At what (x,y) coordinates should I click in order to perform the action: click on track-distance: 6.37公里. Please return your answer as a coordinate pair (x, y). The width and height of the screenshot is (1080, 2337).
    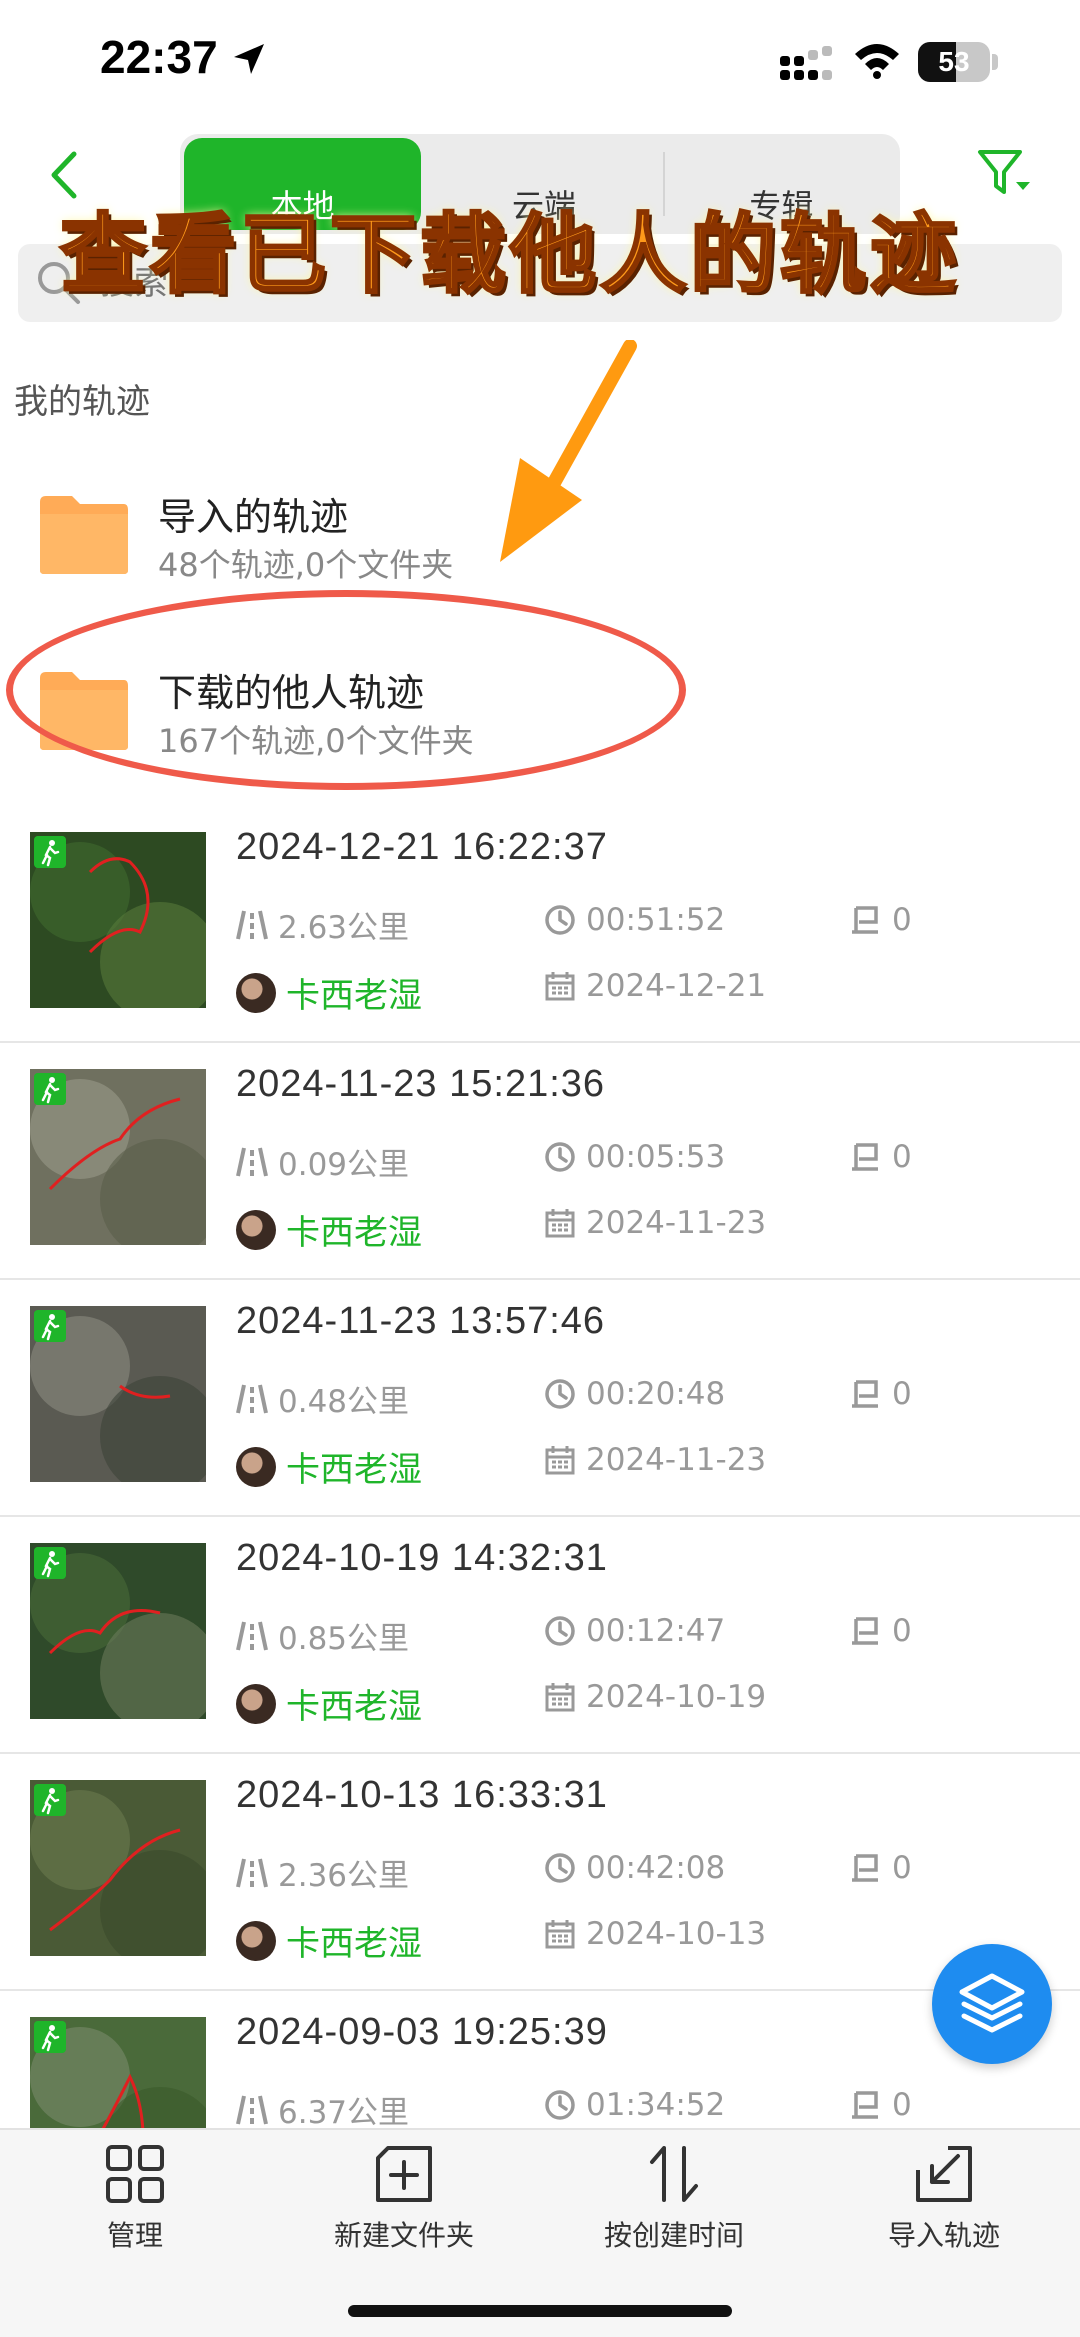
    Looking at the image, I should click on (322, 2109).